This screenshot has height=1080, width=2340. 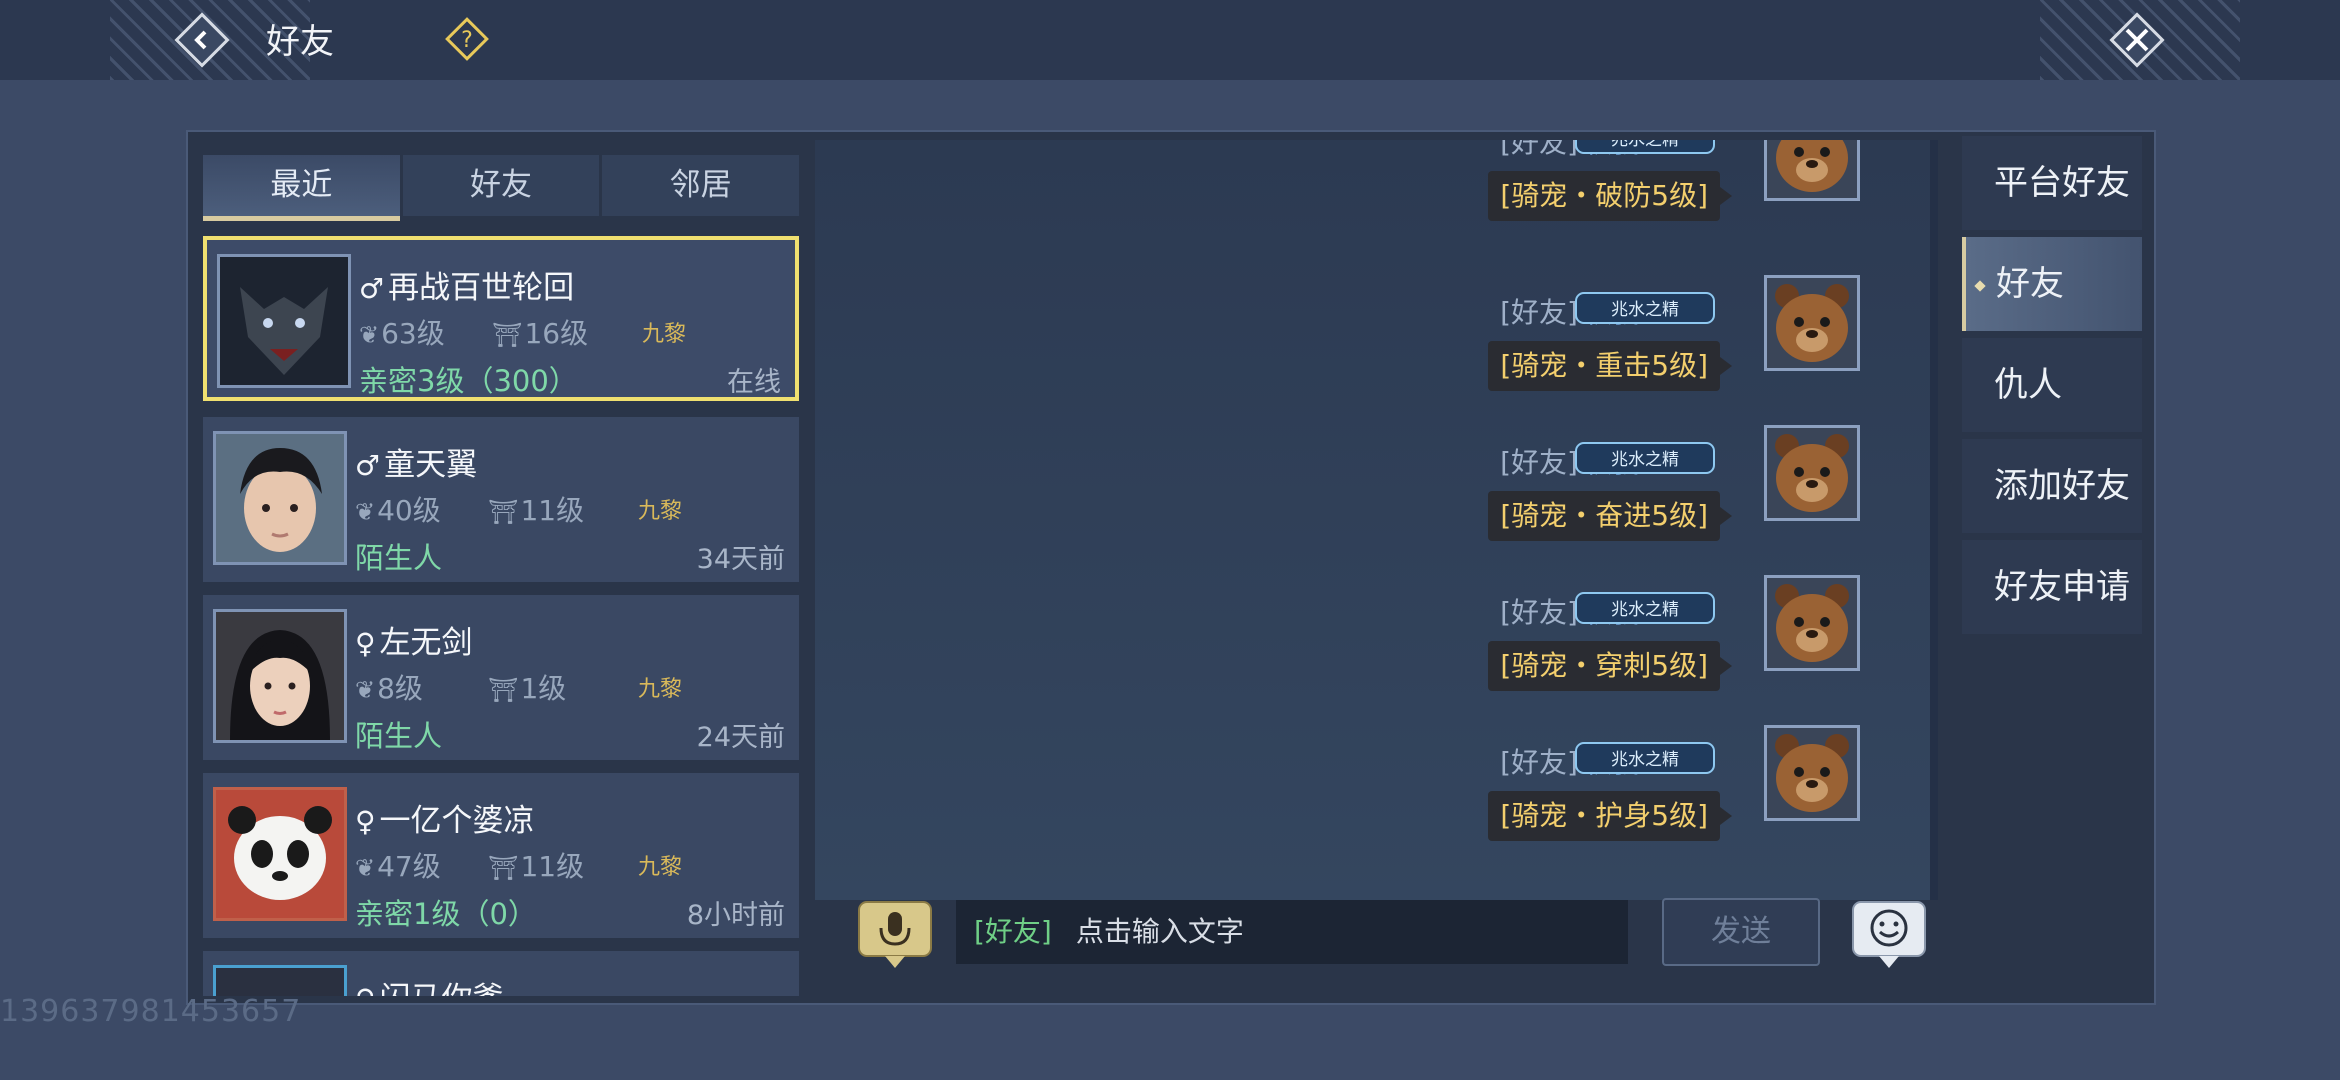 I want to click on player-level: ❦47级, so click(x=398, y=866).